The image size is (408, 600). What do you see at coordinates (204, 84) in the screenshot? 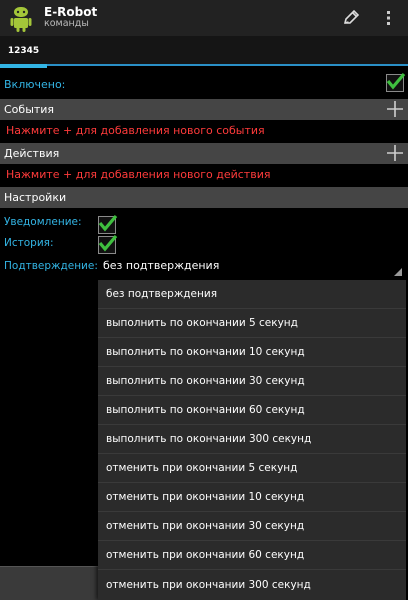
I see `enabled-row: Включено:` at bounding box center [204, 84].